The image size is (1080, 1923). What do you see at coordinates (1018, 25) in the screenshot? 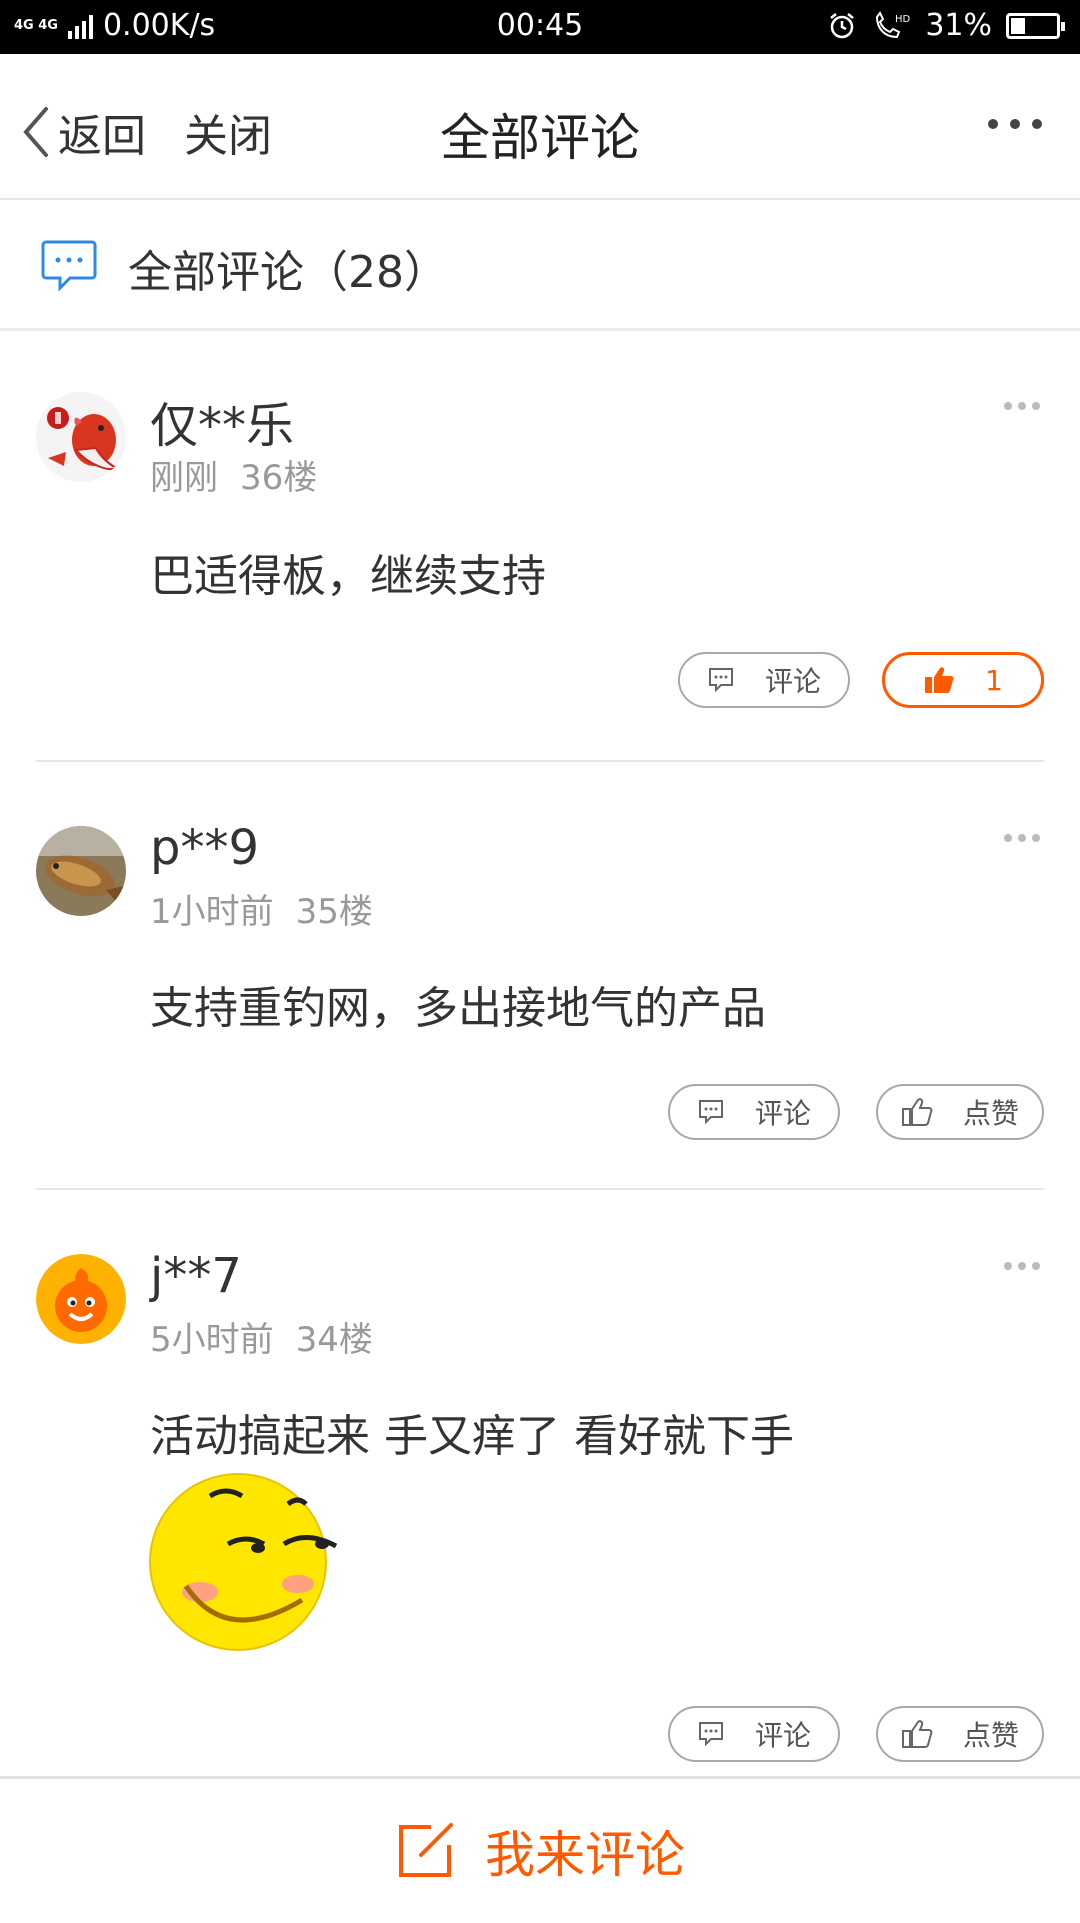
I see `battery-fill` at bounding box center [1018, 25].